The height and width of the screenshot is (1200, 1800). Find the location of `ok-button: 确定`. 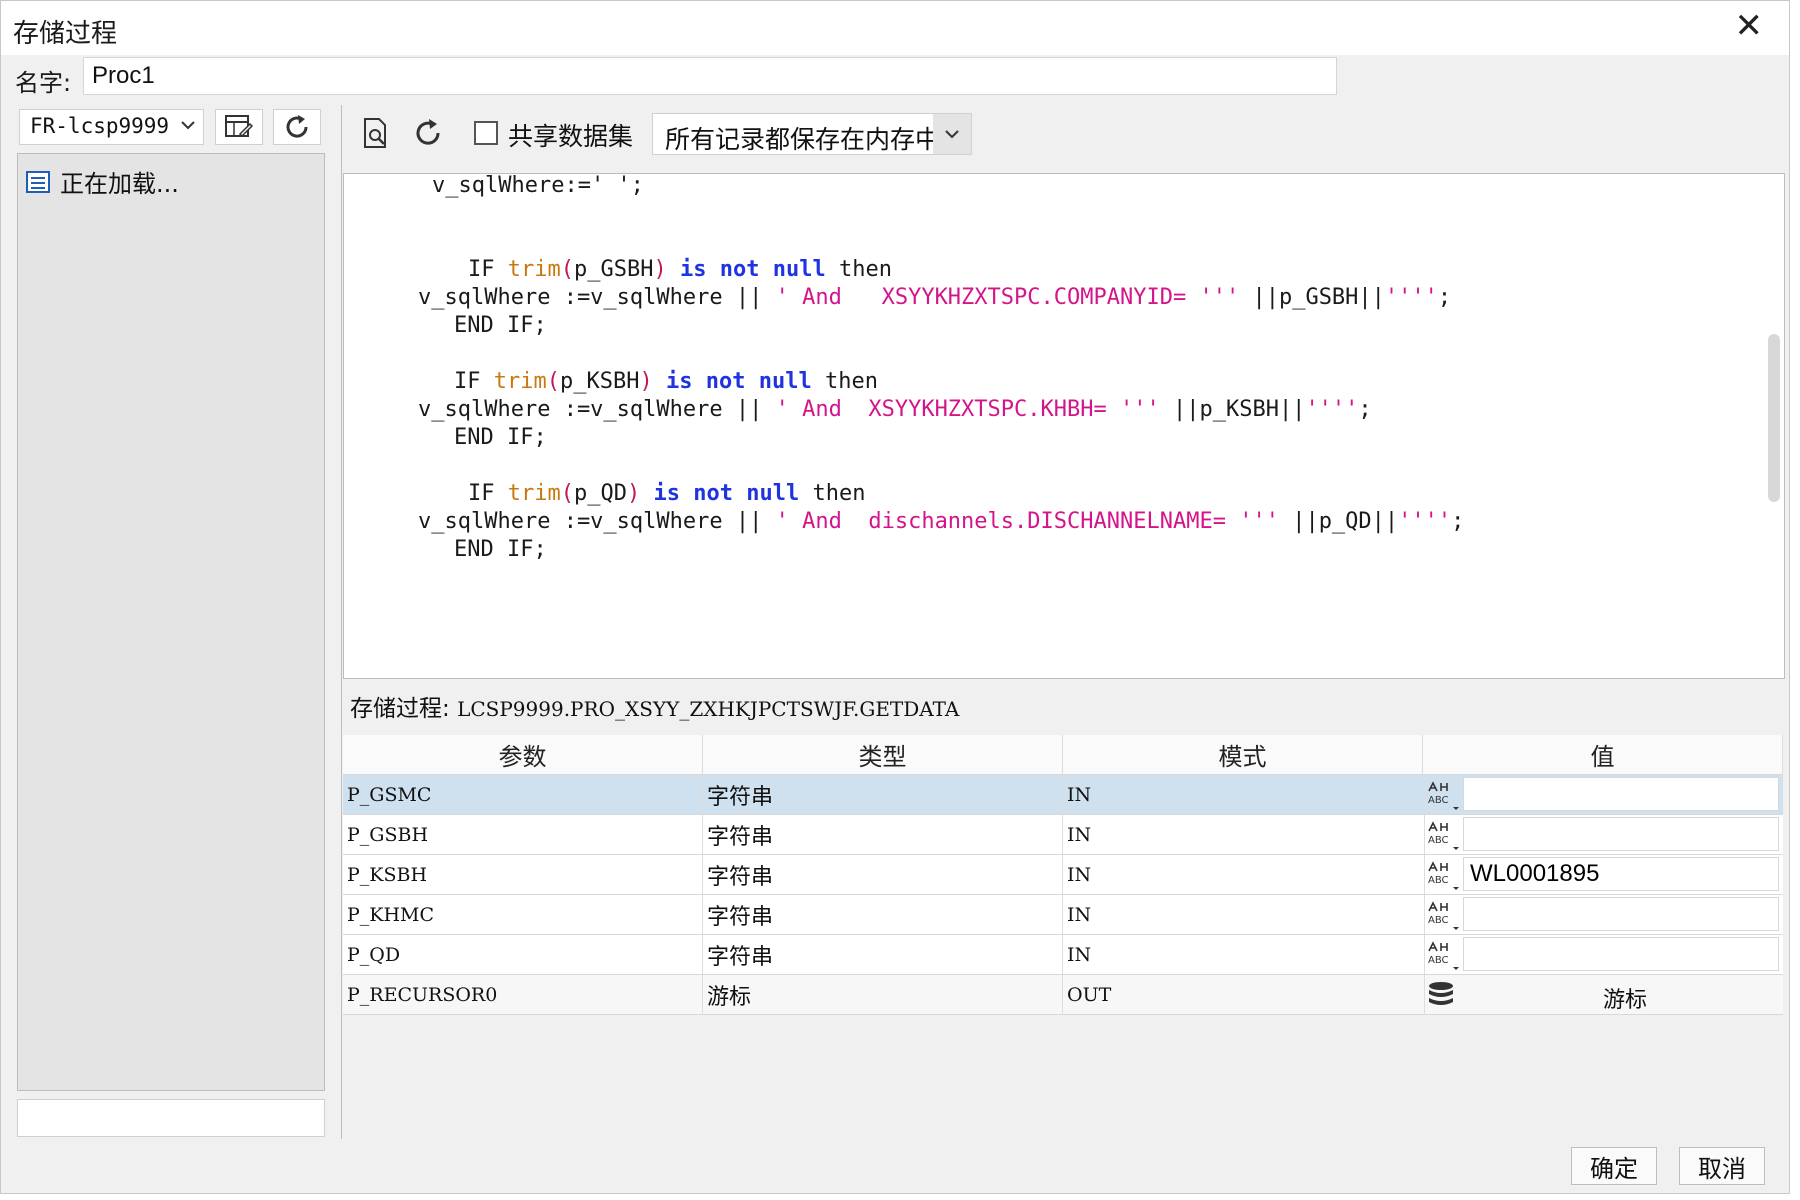

ok-button: 确定 is located at coordinates (1614, 1166).